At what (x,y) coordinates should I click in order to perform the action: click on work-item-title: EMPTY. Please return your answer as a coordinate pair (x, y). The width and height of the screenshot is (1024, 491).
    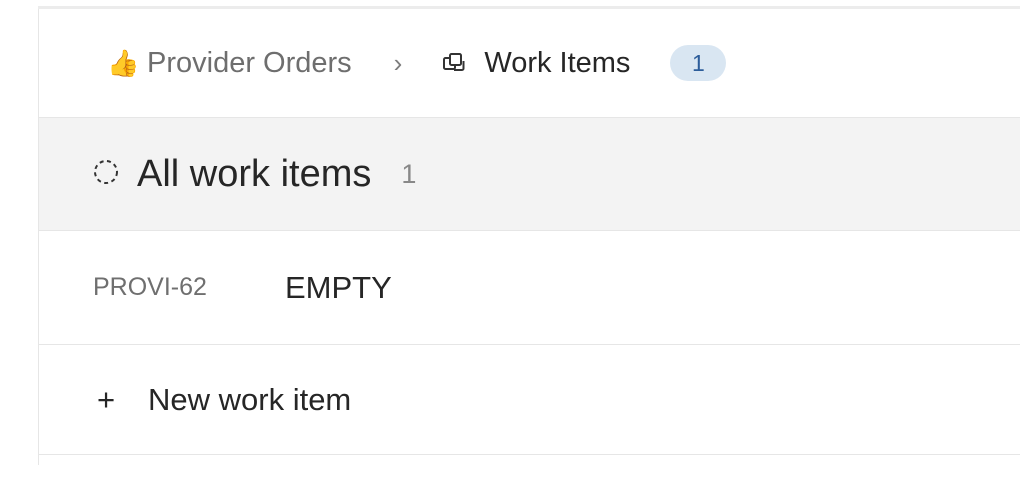
    Looking at the image, I should click on (338, 288).